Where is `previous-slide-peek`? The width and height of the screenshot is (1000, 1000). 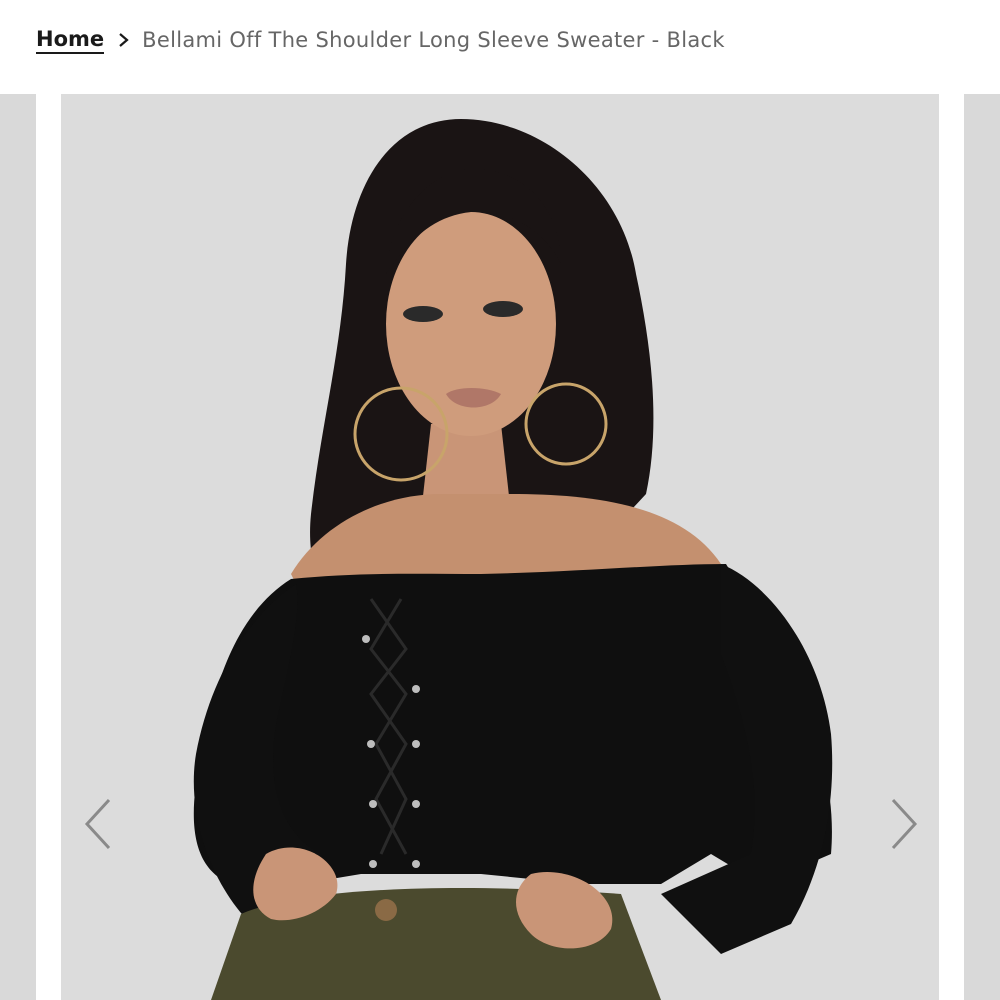
previous-slide-peek is located at coordinates (18, 547).